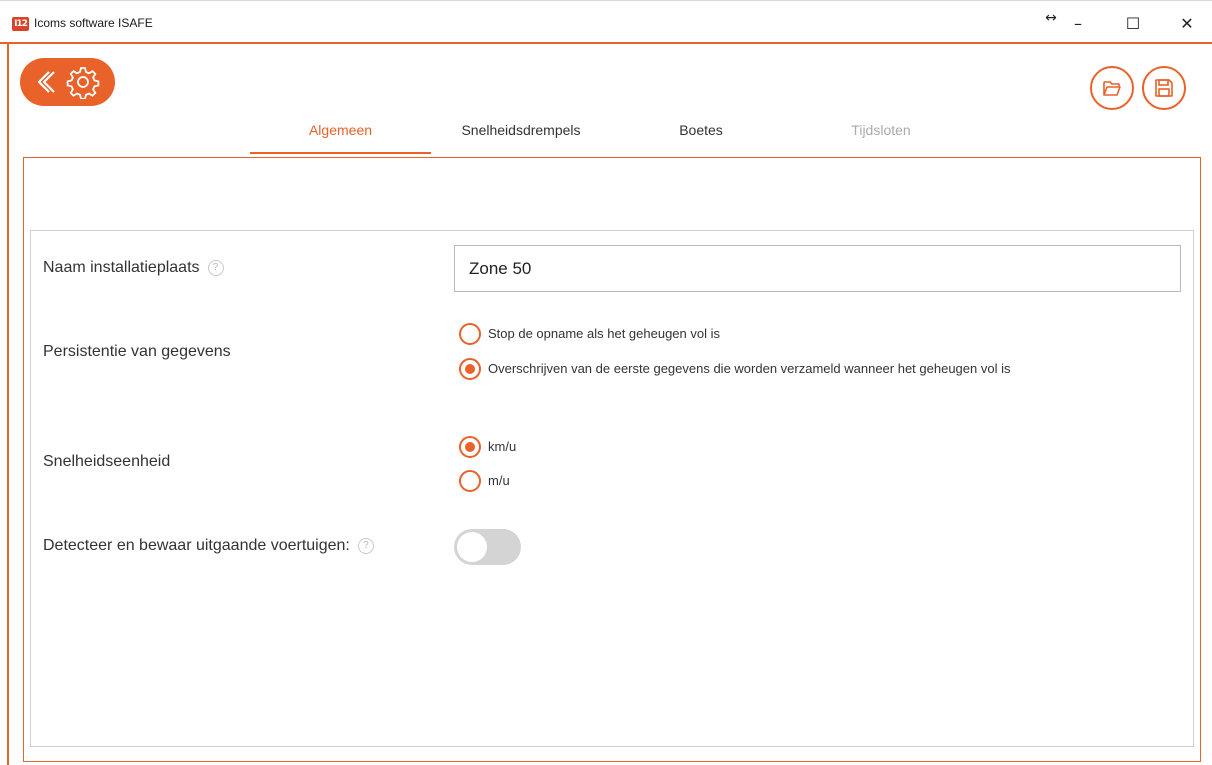 Image resolution: width=1212 pixels, height=765 pixels. What do you see at coordinates (881, 130) in the screenshot?
I see `tab-tijdsloten: Tijdsloten` at bounding box center [881, 130].